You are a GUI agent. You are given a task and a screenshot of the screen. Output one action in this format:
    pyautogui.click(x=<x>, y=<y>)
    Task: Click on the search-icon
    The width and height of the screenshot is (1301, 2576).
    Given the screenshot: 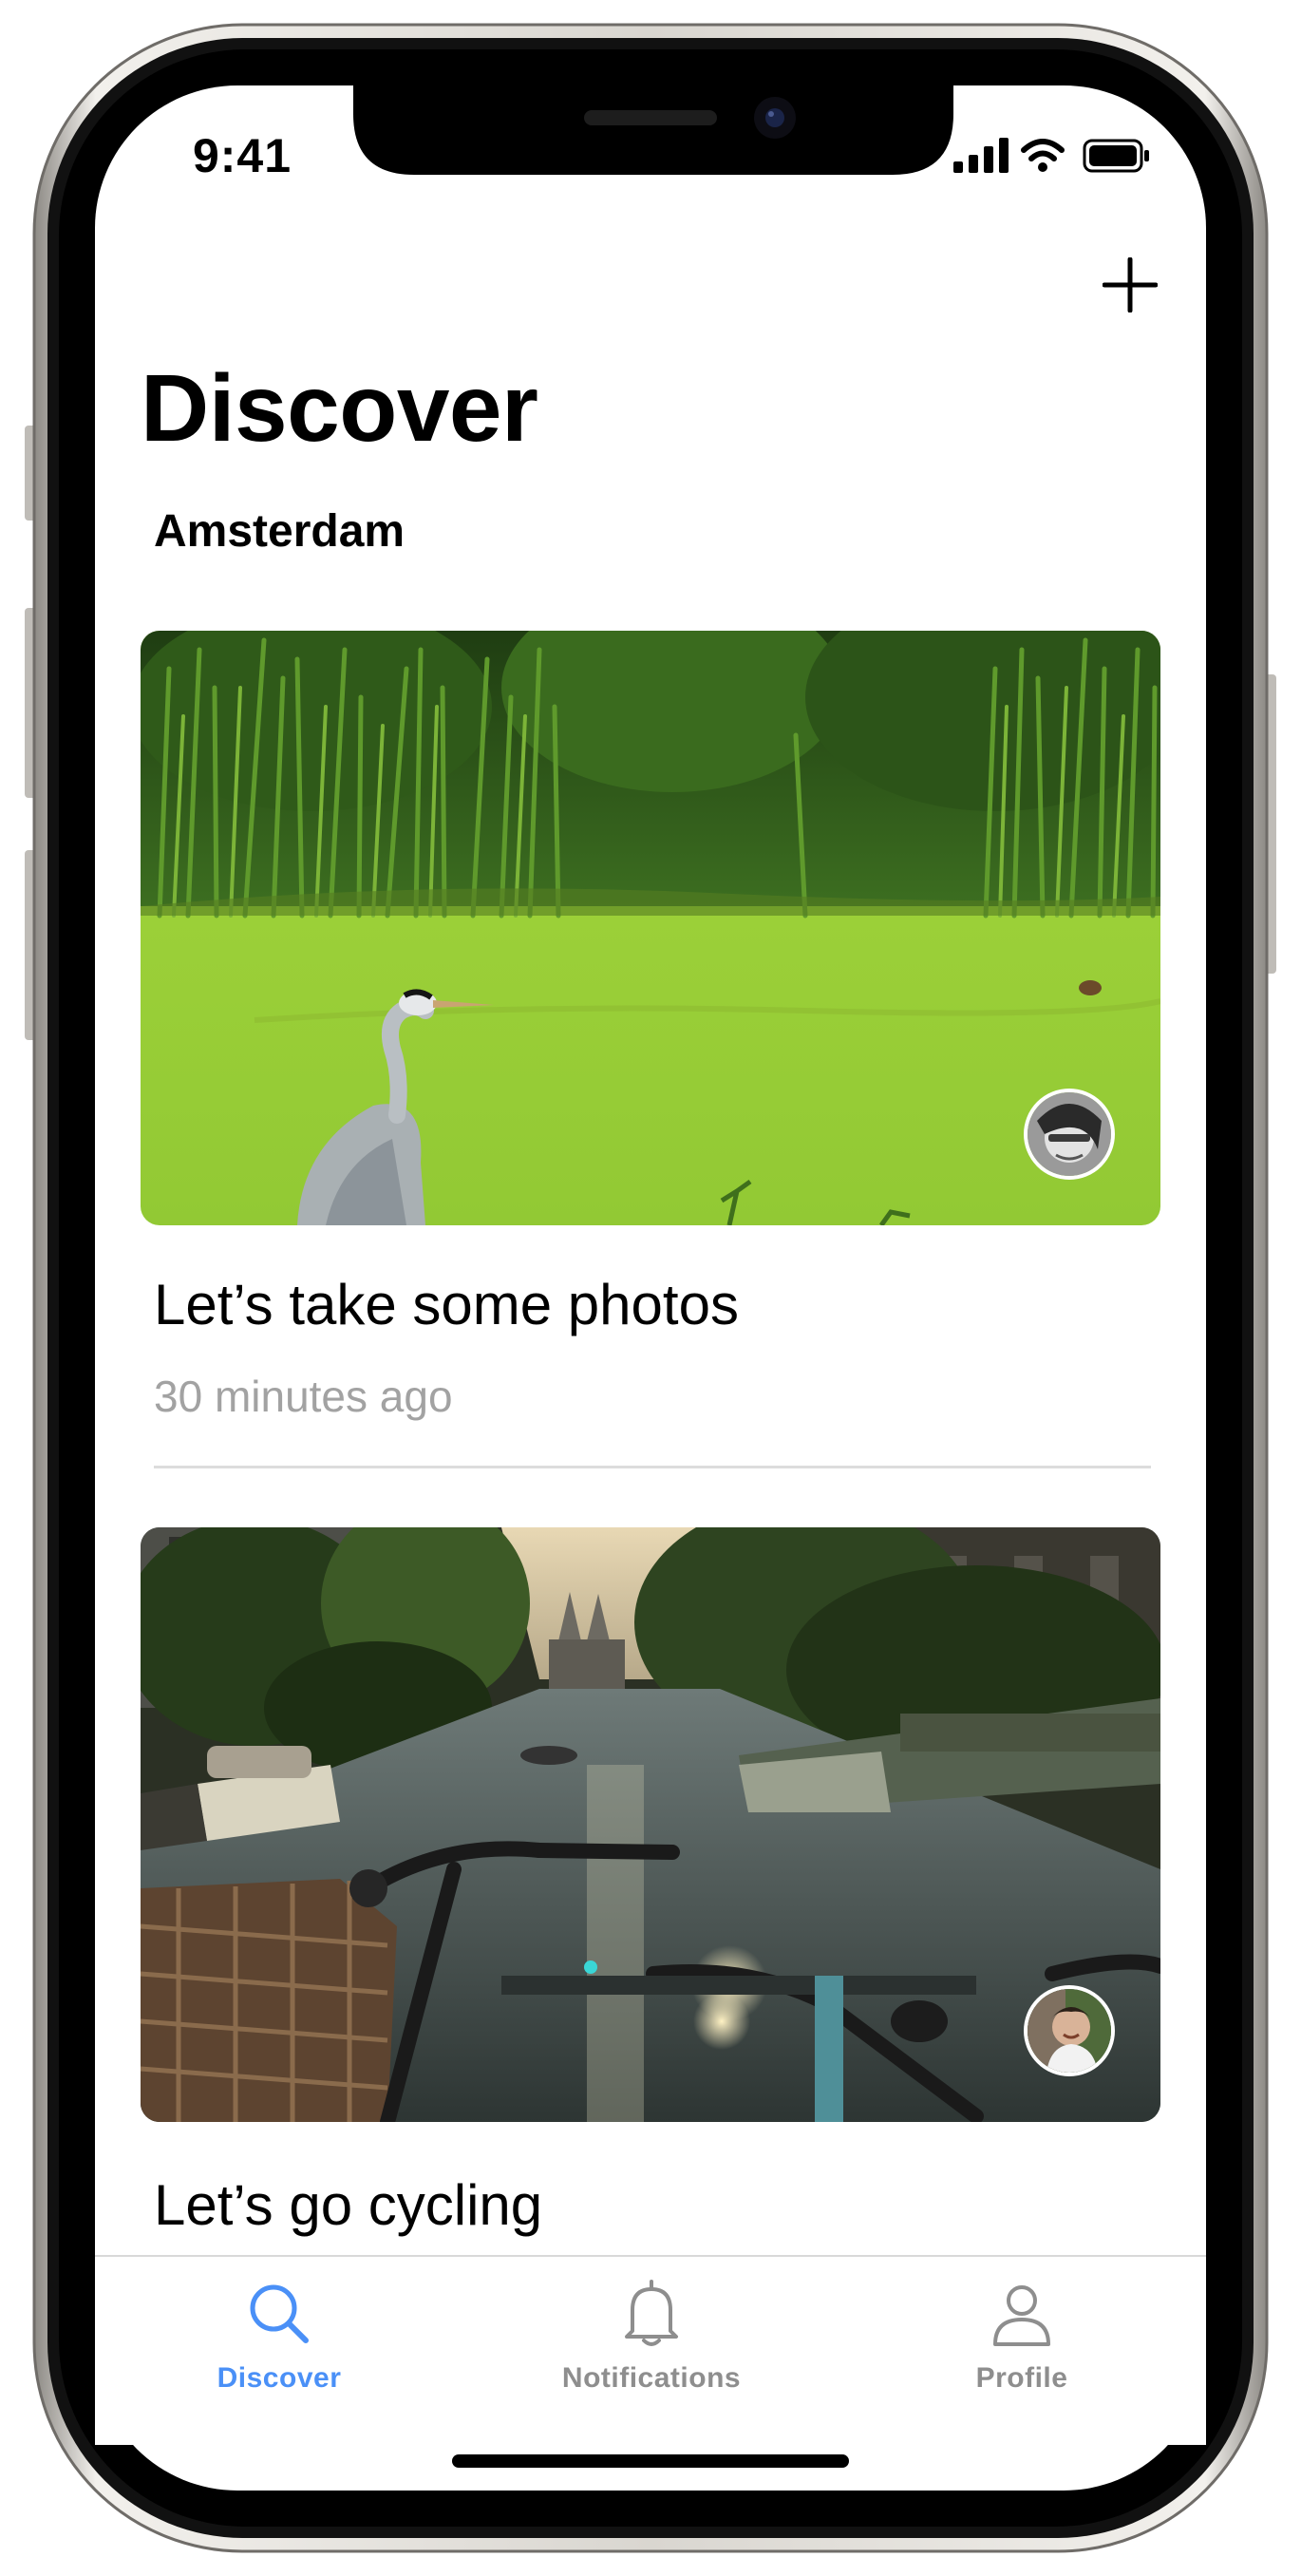 What is the action you would take?
    pyautogui.click(x=279, y=2313)
    